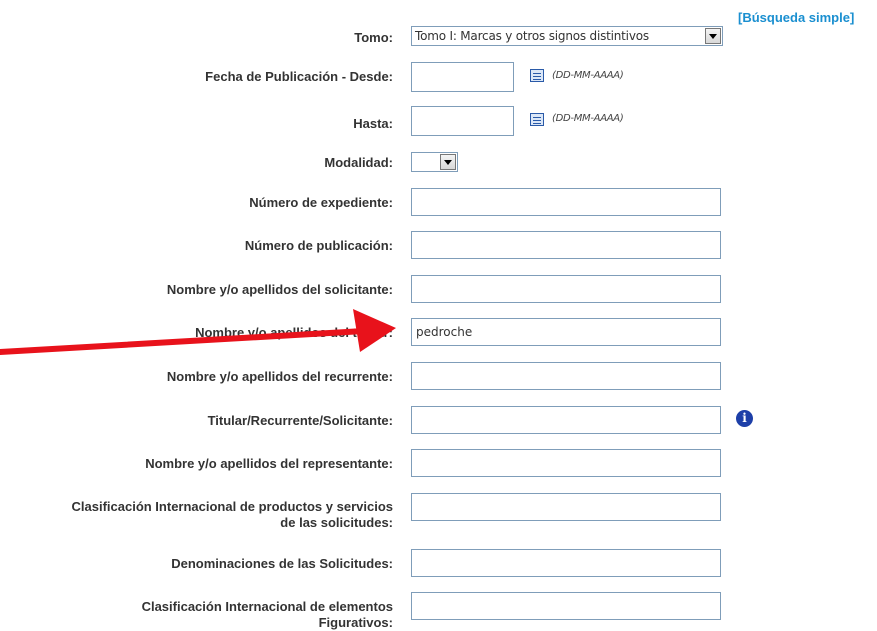  I want to click on recurrente-label: Nombre y/o apellidos del recurrente:, so click(279, 376).